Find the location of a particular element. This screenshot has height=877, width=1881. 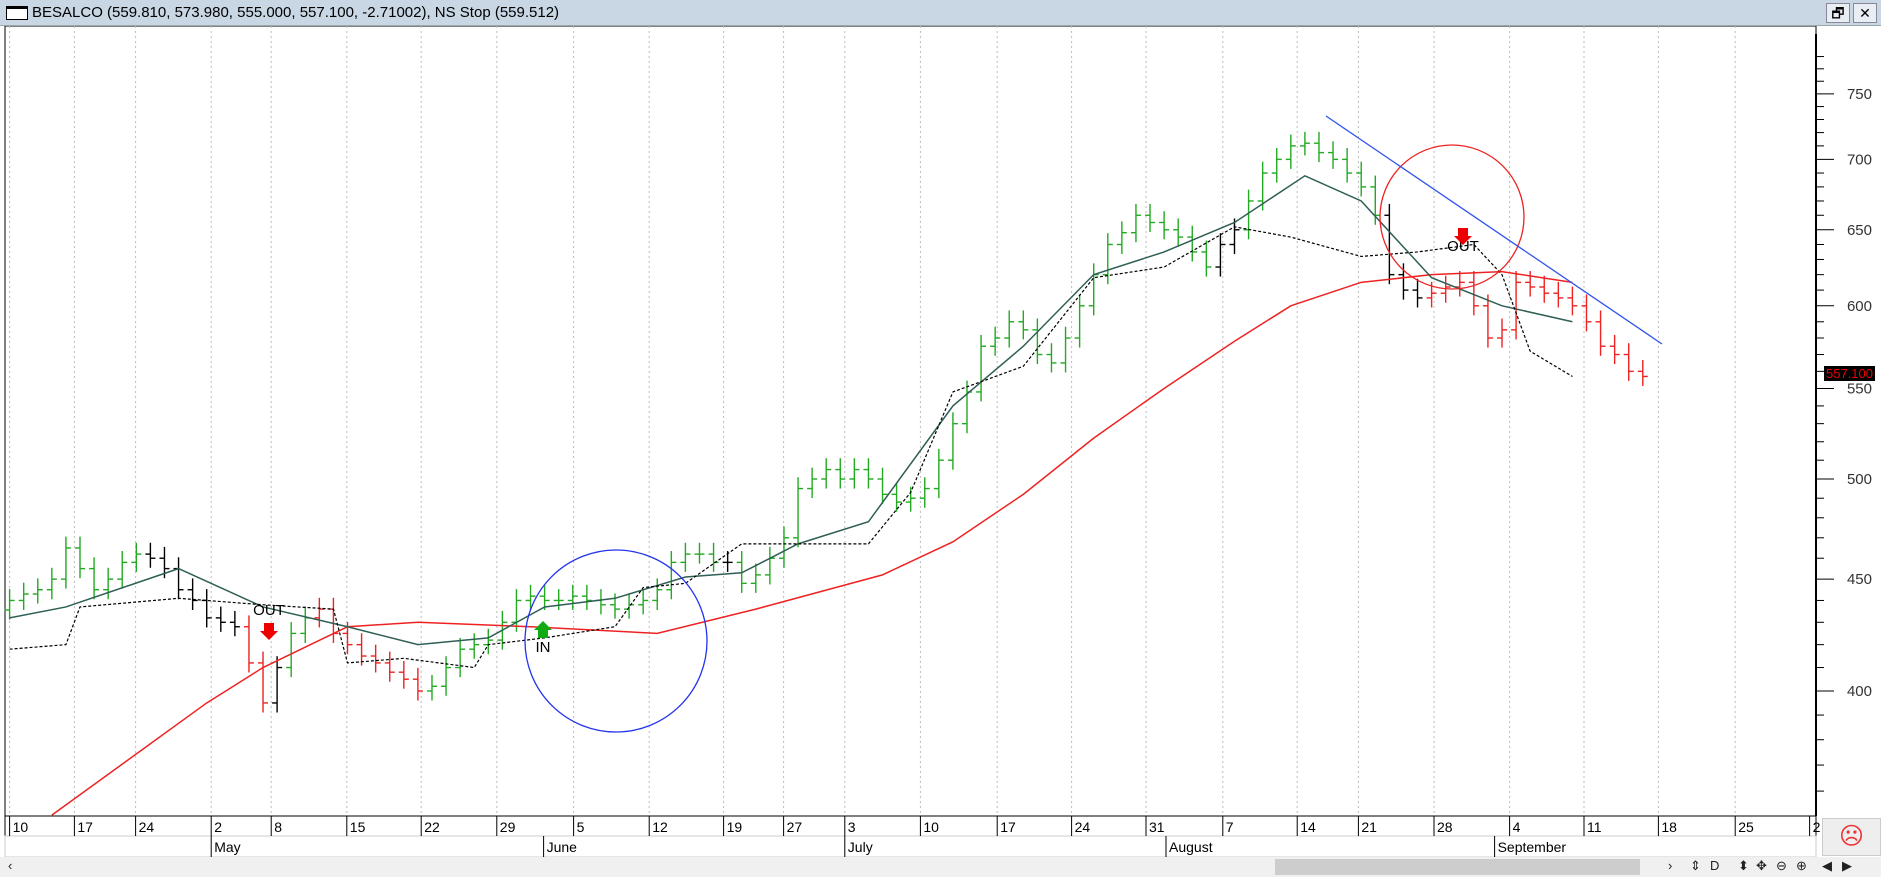

y-tick-label: 750 is located at coordinates (1859, 94).